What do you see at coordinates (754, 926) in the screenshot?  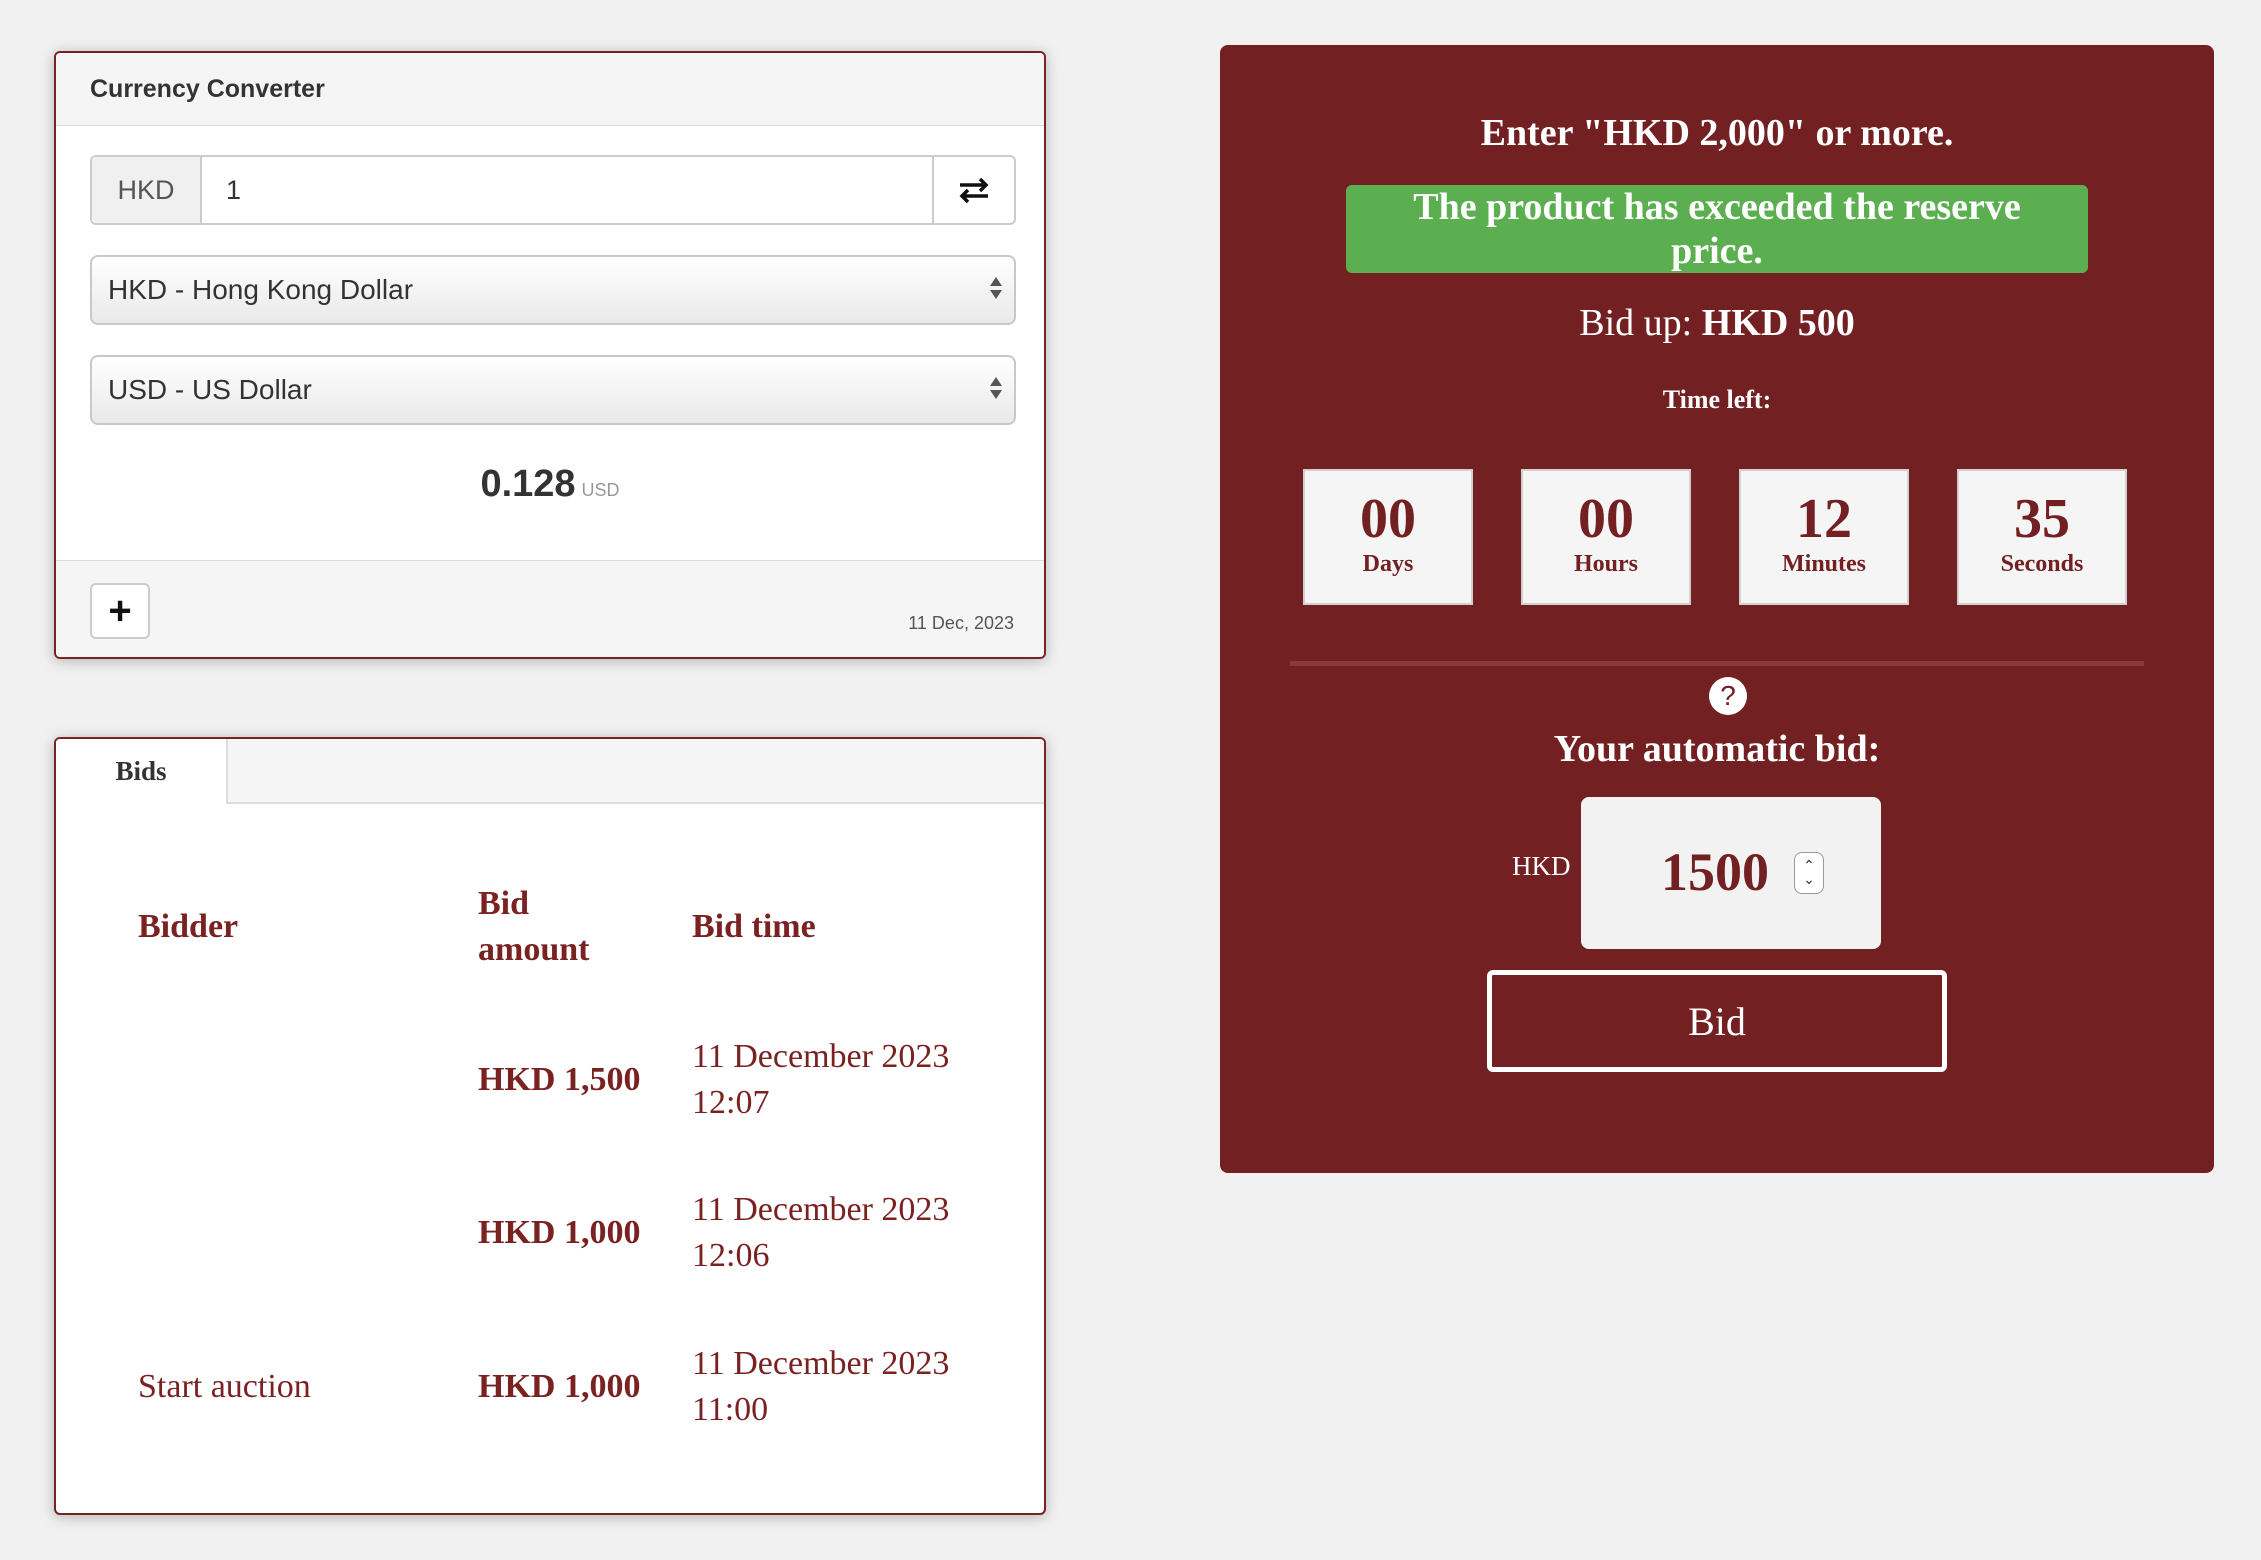 I see `header-bid-time: Bid time` at bounding box center [754, 926].